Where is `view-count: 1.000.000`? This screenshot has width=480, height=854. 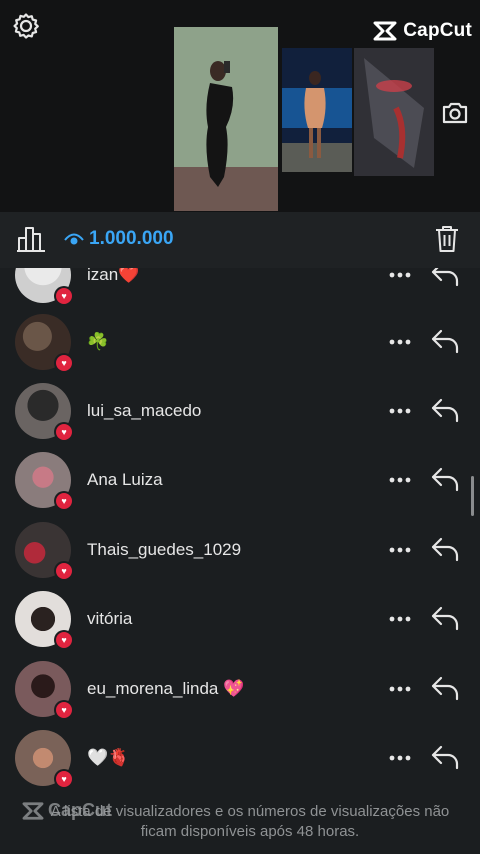 view-count: 1.000.000 is located at coordinates (131, 238).